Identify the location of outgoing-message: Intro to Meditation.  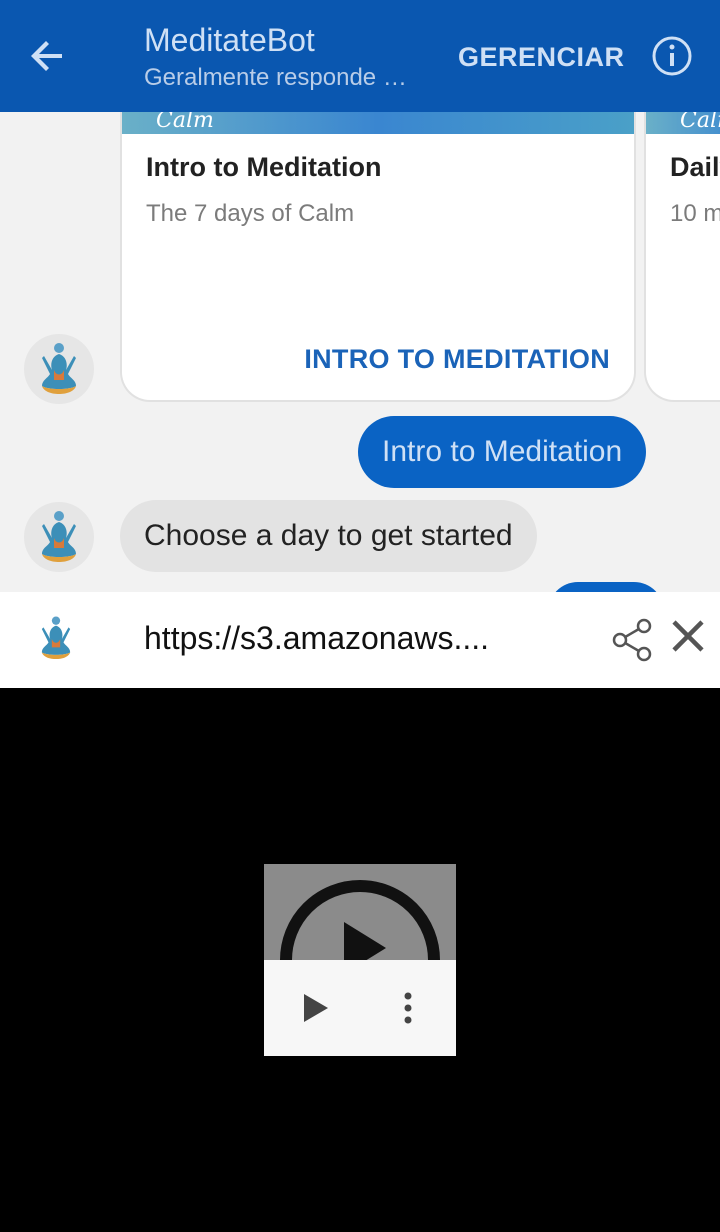
(502, 452).